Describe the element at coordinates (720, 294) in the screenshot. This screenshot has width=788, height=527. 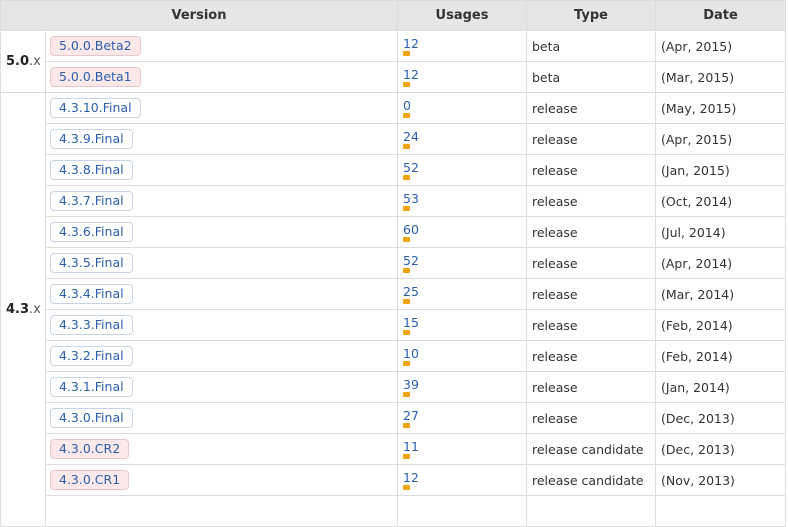
I see `date-cell: (Mar, 2014)` at that location.